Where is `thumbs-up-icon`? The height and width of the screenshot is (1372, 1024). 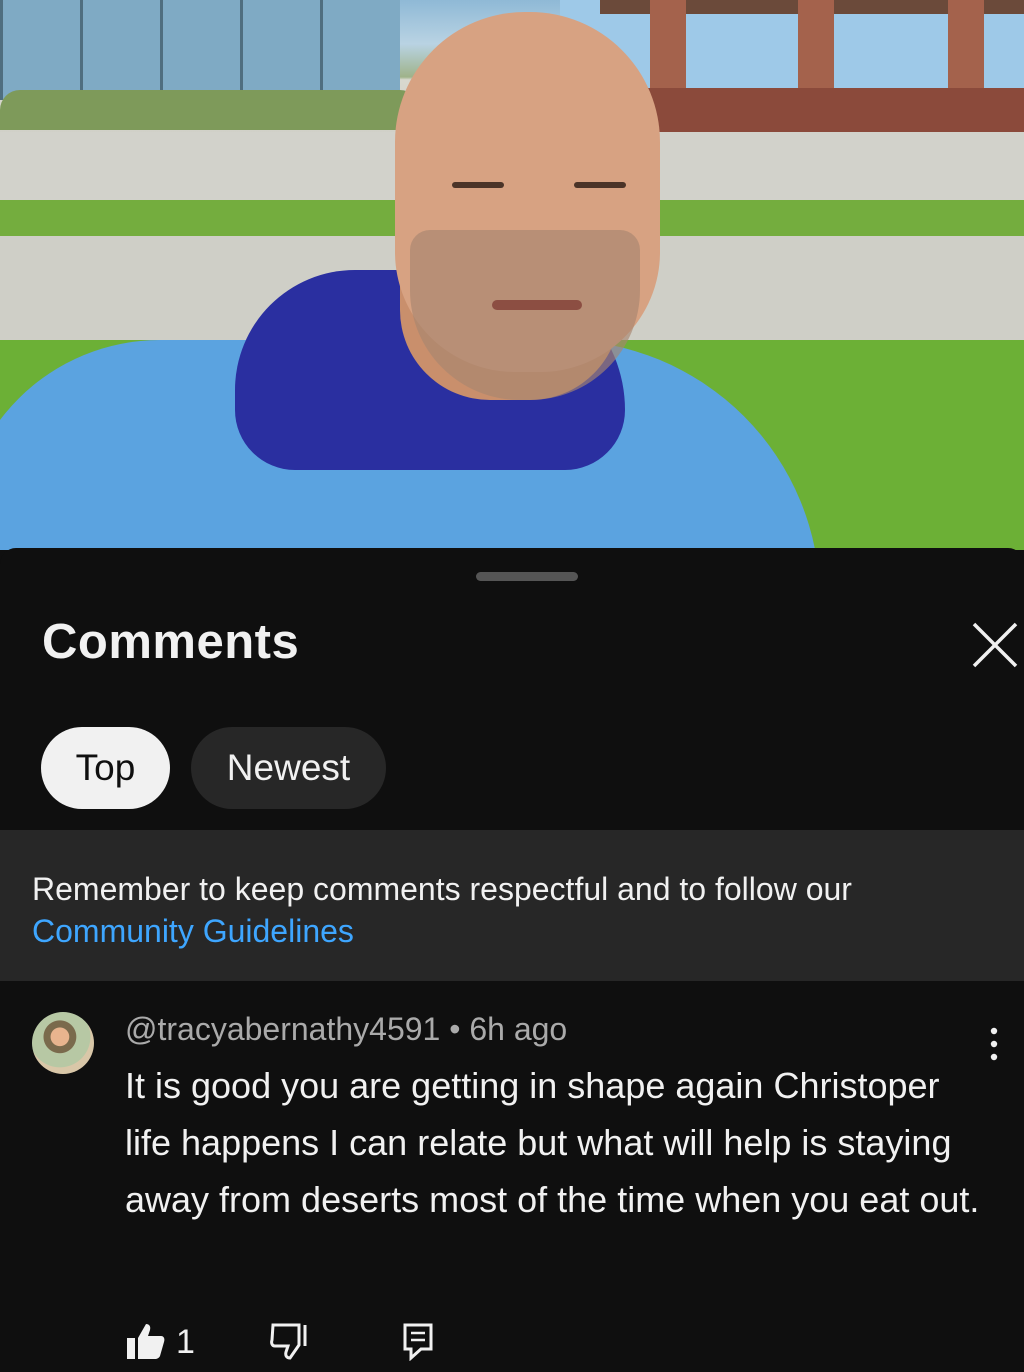
thumbs-up-icon is located at coordinates (146, 1341).